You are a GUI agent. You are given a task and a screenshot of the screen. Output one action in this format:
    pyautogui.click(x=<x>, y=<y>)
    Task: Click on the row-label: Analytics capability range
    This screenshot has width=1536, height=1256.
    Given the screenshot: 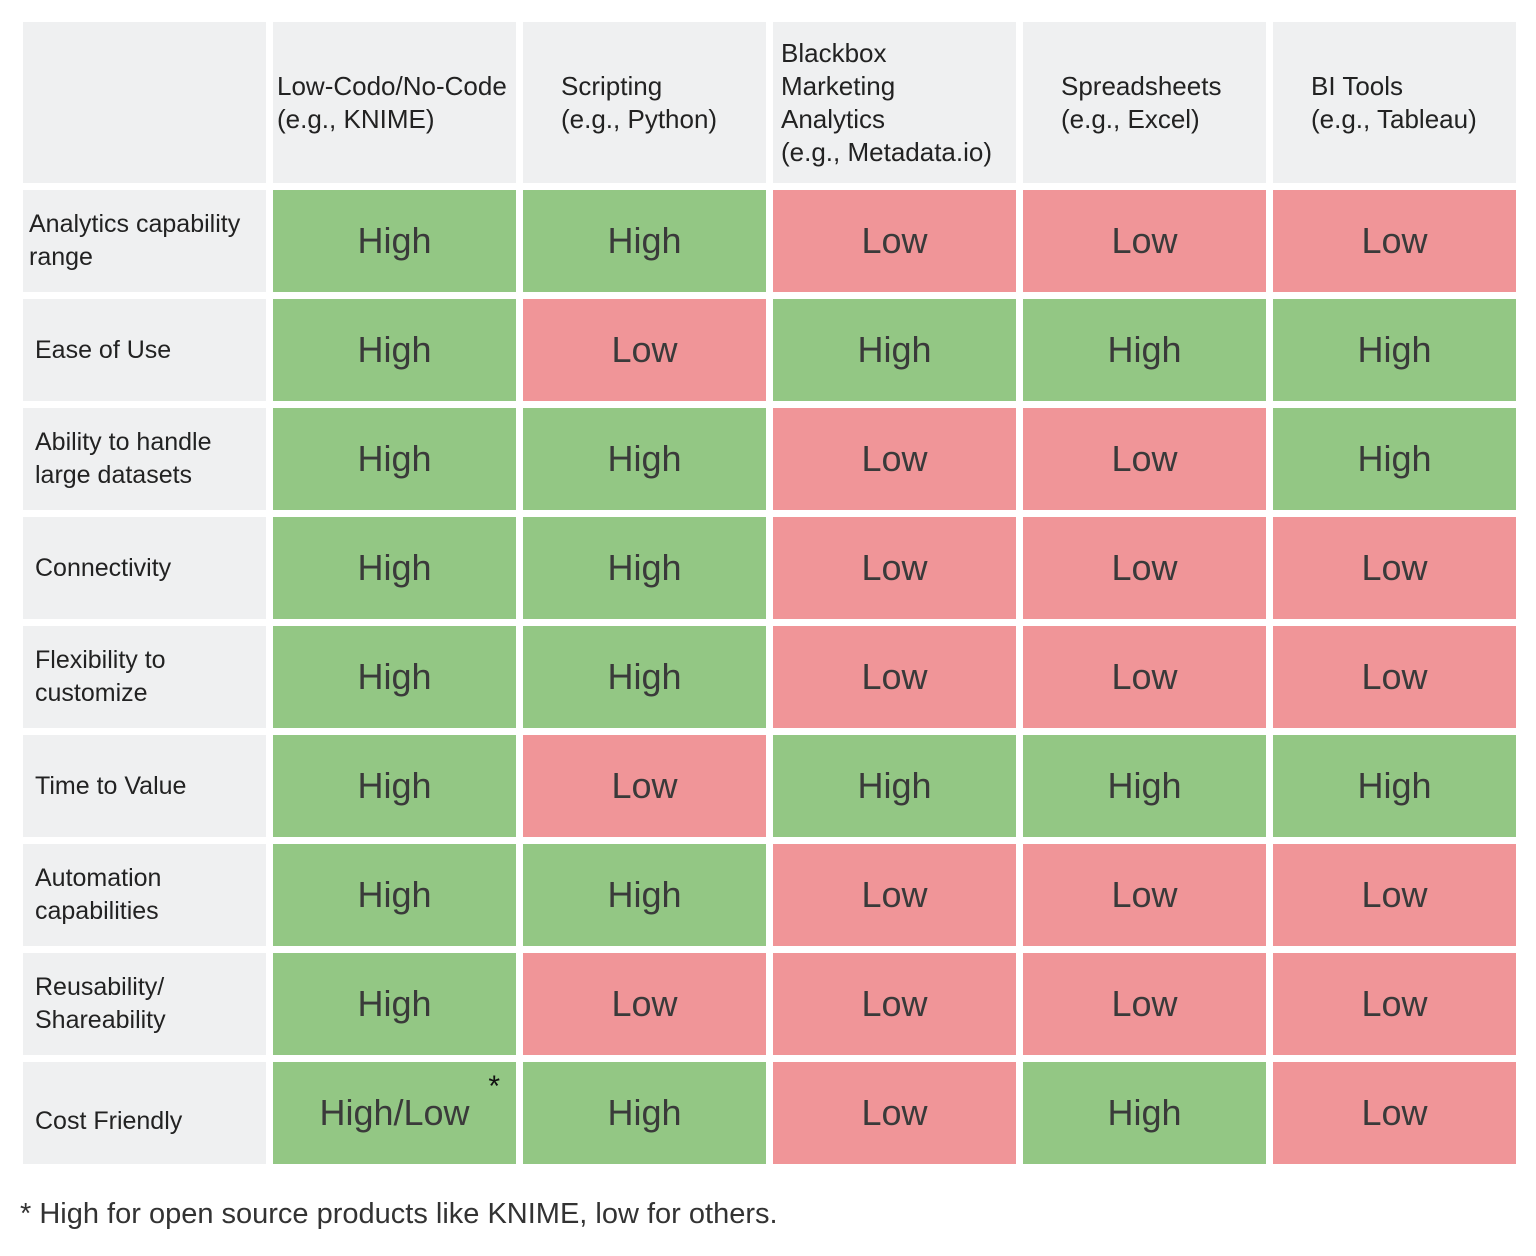 What is the action you would take?
    pyautogui.click(x=144, y=241)
    